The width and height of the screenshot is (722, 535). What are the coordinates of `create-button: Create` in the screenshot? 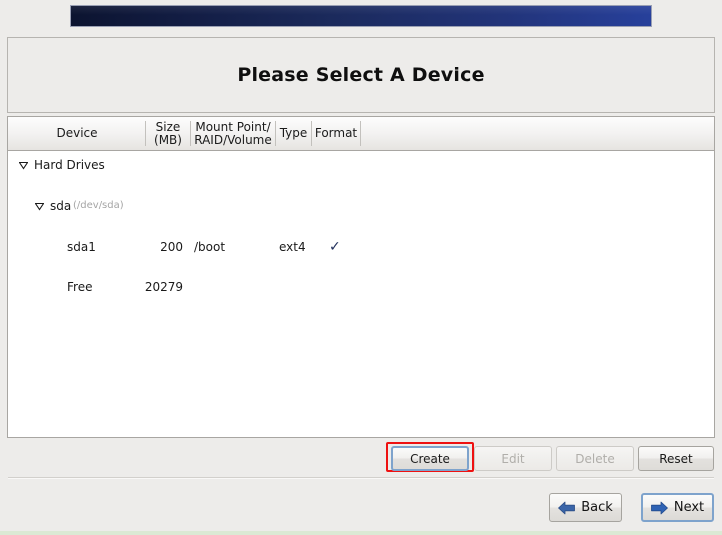 It's located at (430, 458).